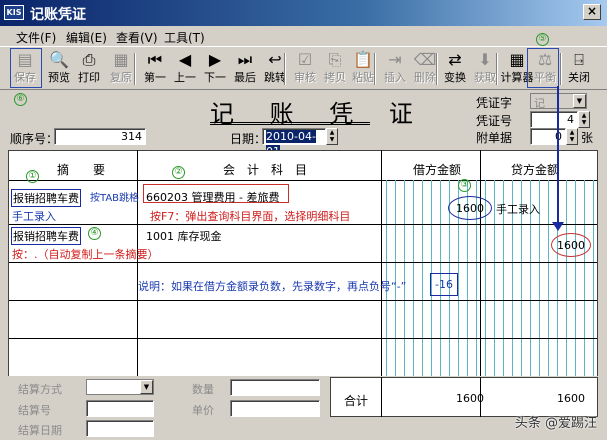 Image resolution: width=607 pixels, height=440 pixels. I want to click on row2-account: 1001 库存现金, so click(184, 236).